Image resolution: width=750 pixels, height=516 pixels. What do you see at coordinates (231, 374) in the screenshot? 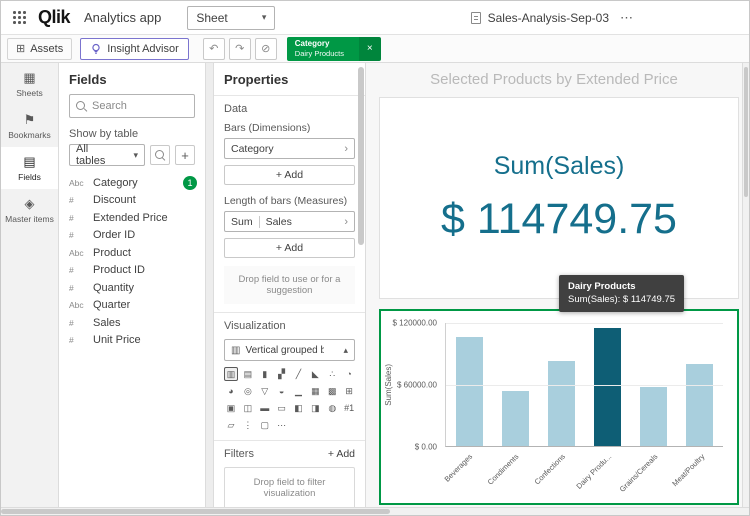
I see `vertical-grouped-bar-chart-icon: ▥` at bounding box center [231, 374].